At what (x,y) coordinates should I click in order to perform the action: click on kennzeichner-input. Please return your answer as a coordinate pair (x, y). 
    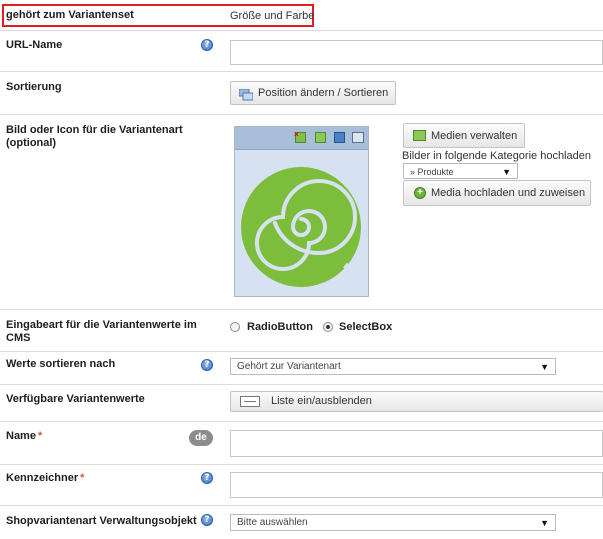
    Looking at the image, I should click on (416, 485).